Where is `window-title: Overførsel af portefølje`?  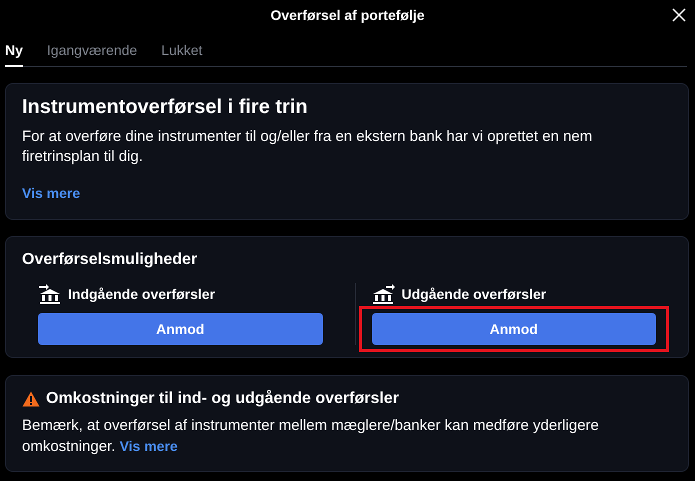
window-title: Overførsel af portefølje is located at coordinates (347, 15).